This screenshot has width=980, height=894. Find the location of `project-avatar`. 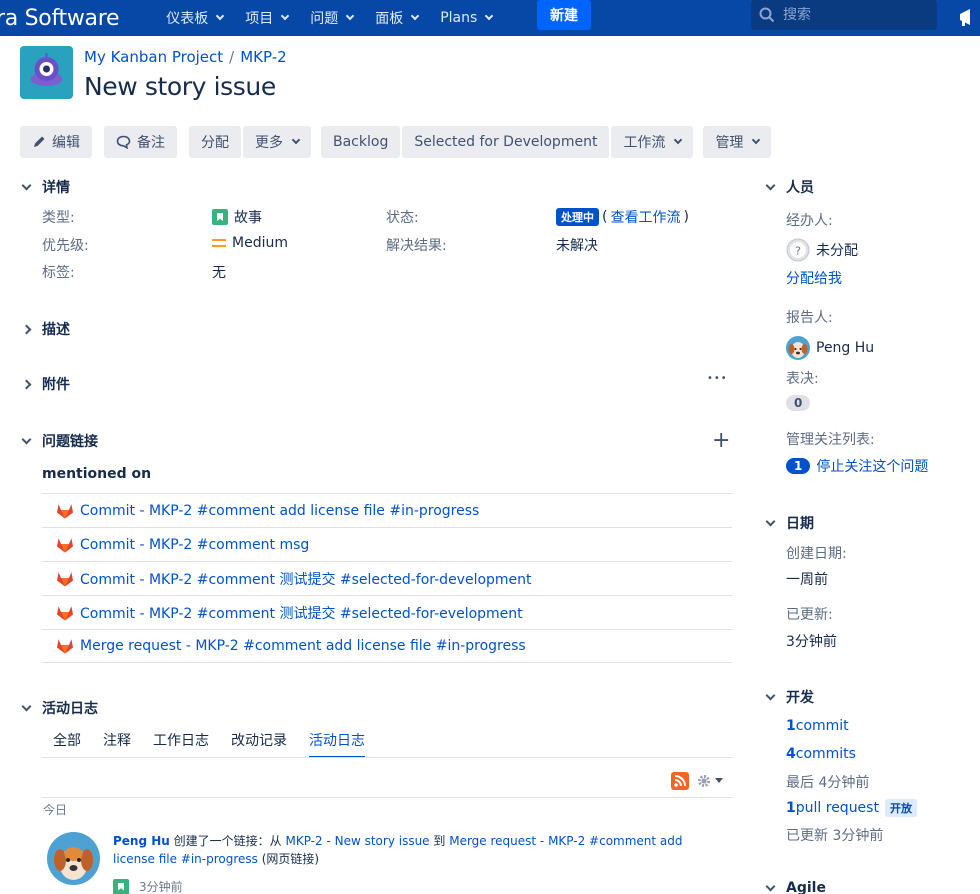

project-avatar is located at coordinates (46, 72).